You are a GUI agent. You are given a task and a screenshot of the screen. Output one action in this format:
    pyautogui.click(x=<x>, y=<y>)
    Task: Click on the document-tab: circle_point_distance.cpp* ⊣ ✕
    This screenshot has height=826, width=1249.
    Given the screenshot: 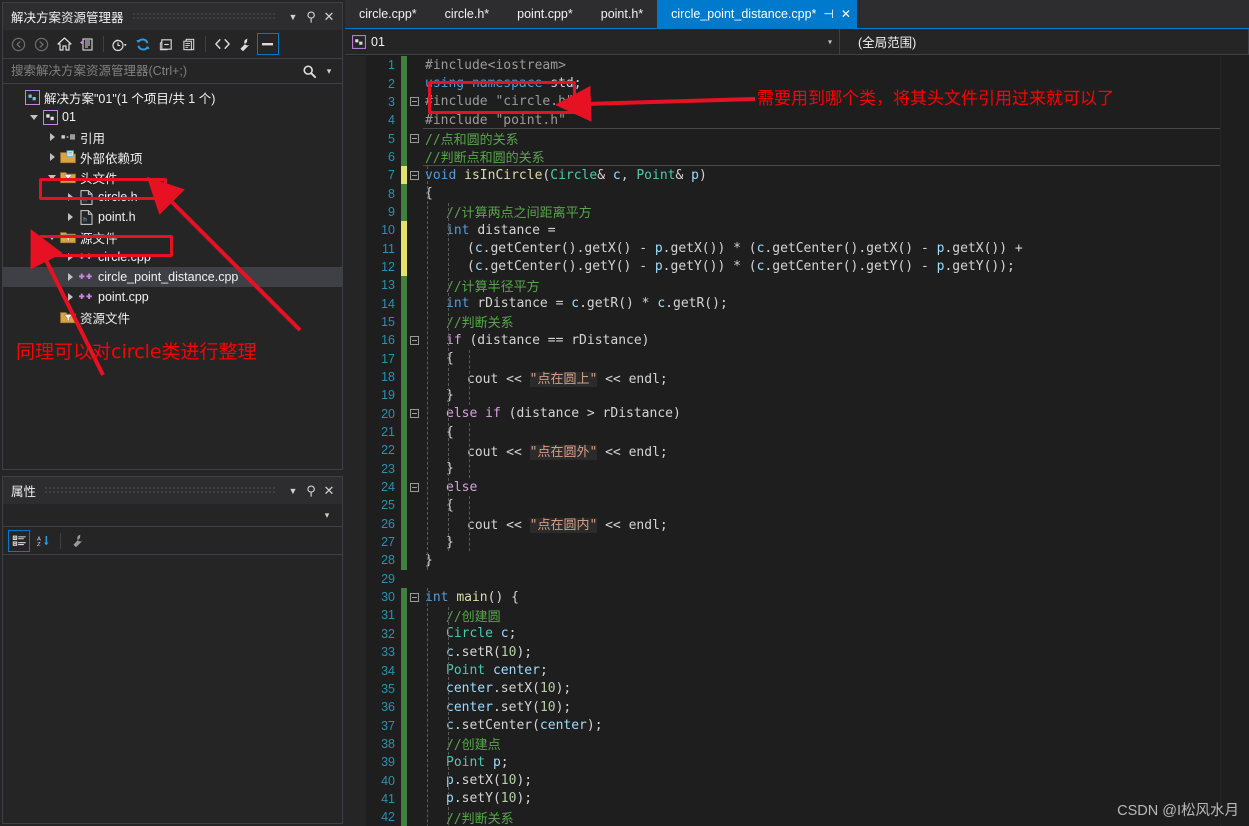 What is the action you would take?
    pyautogui.click(x=757, y=14)
    